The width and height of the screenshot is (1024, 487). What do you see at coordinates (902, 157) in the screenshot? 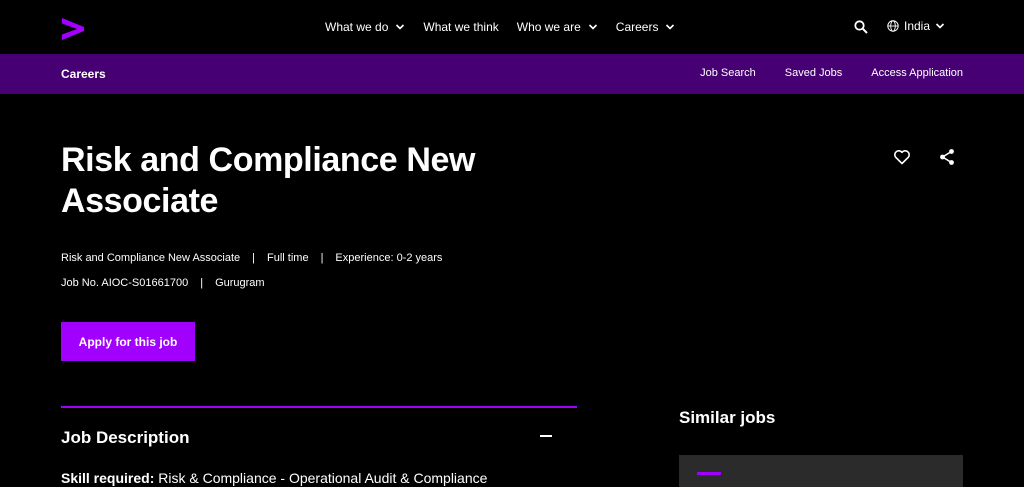
I see `heart-icon` at bounding box center [902, 157].